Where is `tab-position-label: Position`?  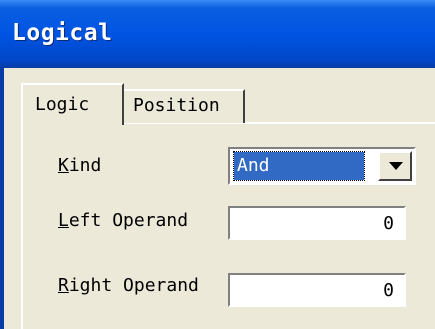 tab-position-label: Position is located at coordinates (176, 105).